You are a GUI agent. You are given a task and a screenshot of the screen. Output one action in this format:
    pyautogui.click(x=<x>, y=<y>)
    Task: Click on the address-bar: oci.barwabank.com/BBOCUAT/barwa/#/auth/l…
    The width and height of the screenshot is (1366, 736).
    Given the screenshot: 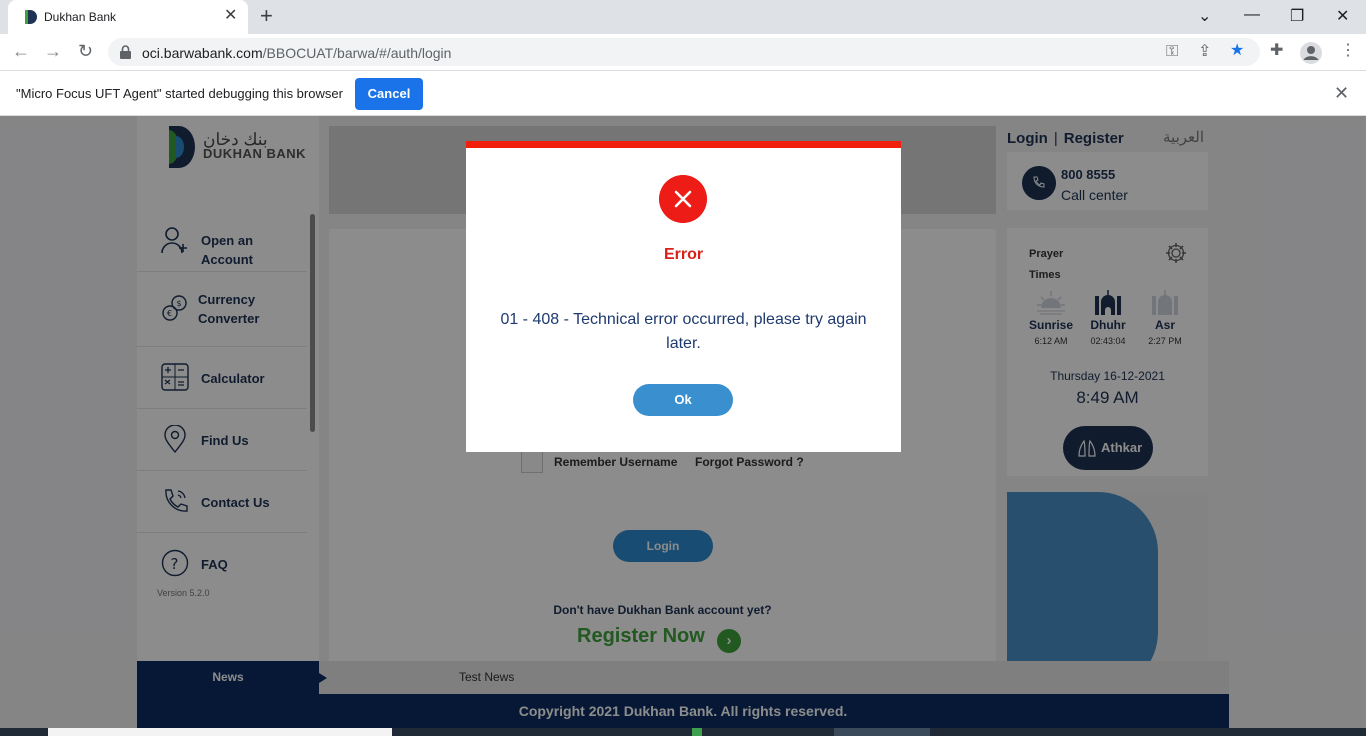 What is the action you would take?
    pyautogui.click(x=684, y=52)
    